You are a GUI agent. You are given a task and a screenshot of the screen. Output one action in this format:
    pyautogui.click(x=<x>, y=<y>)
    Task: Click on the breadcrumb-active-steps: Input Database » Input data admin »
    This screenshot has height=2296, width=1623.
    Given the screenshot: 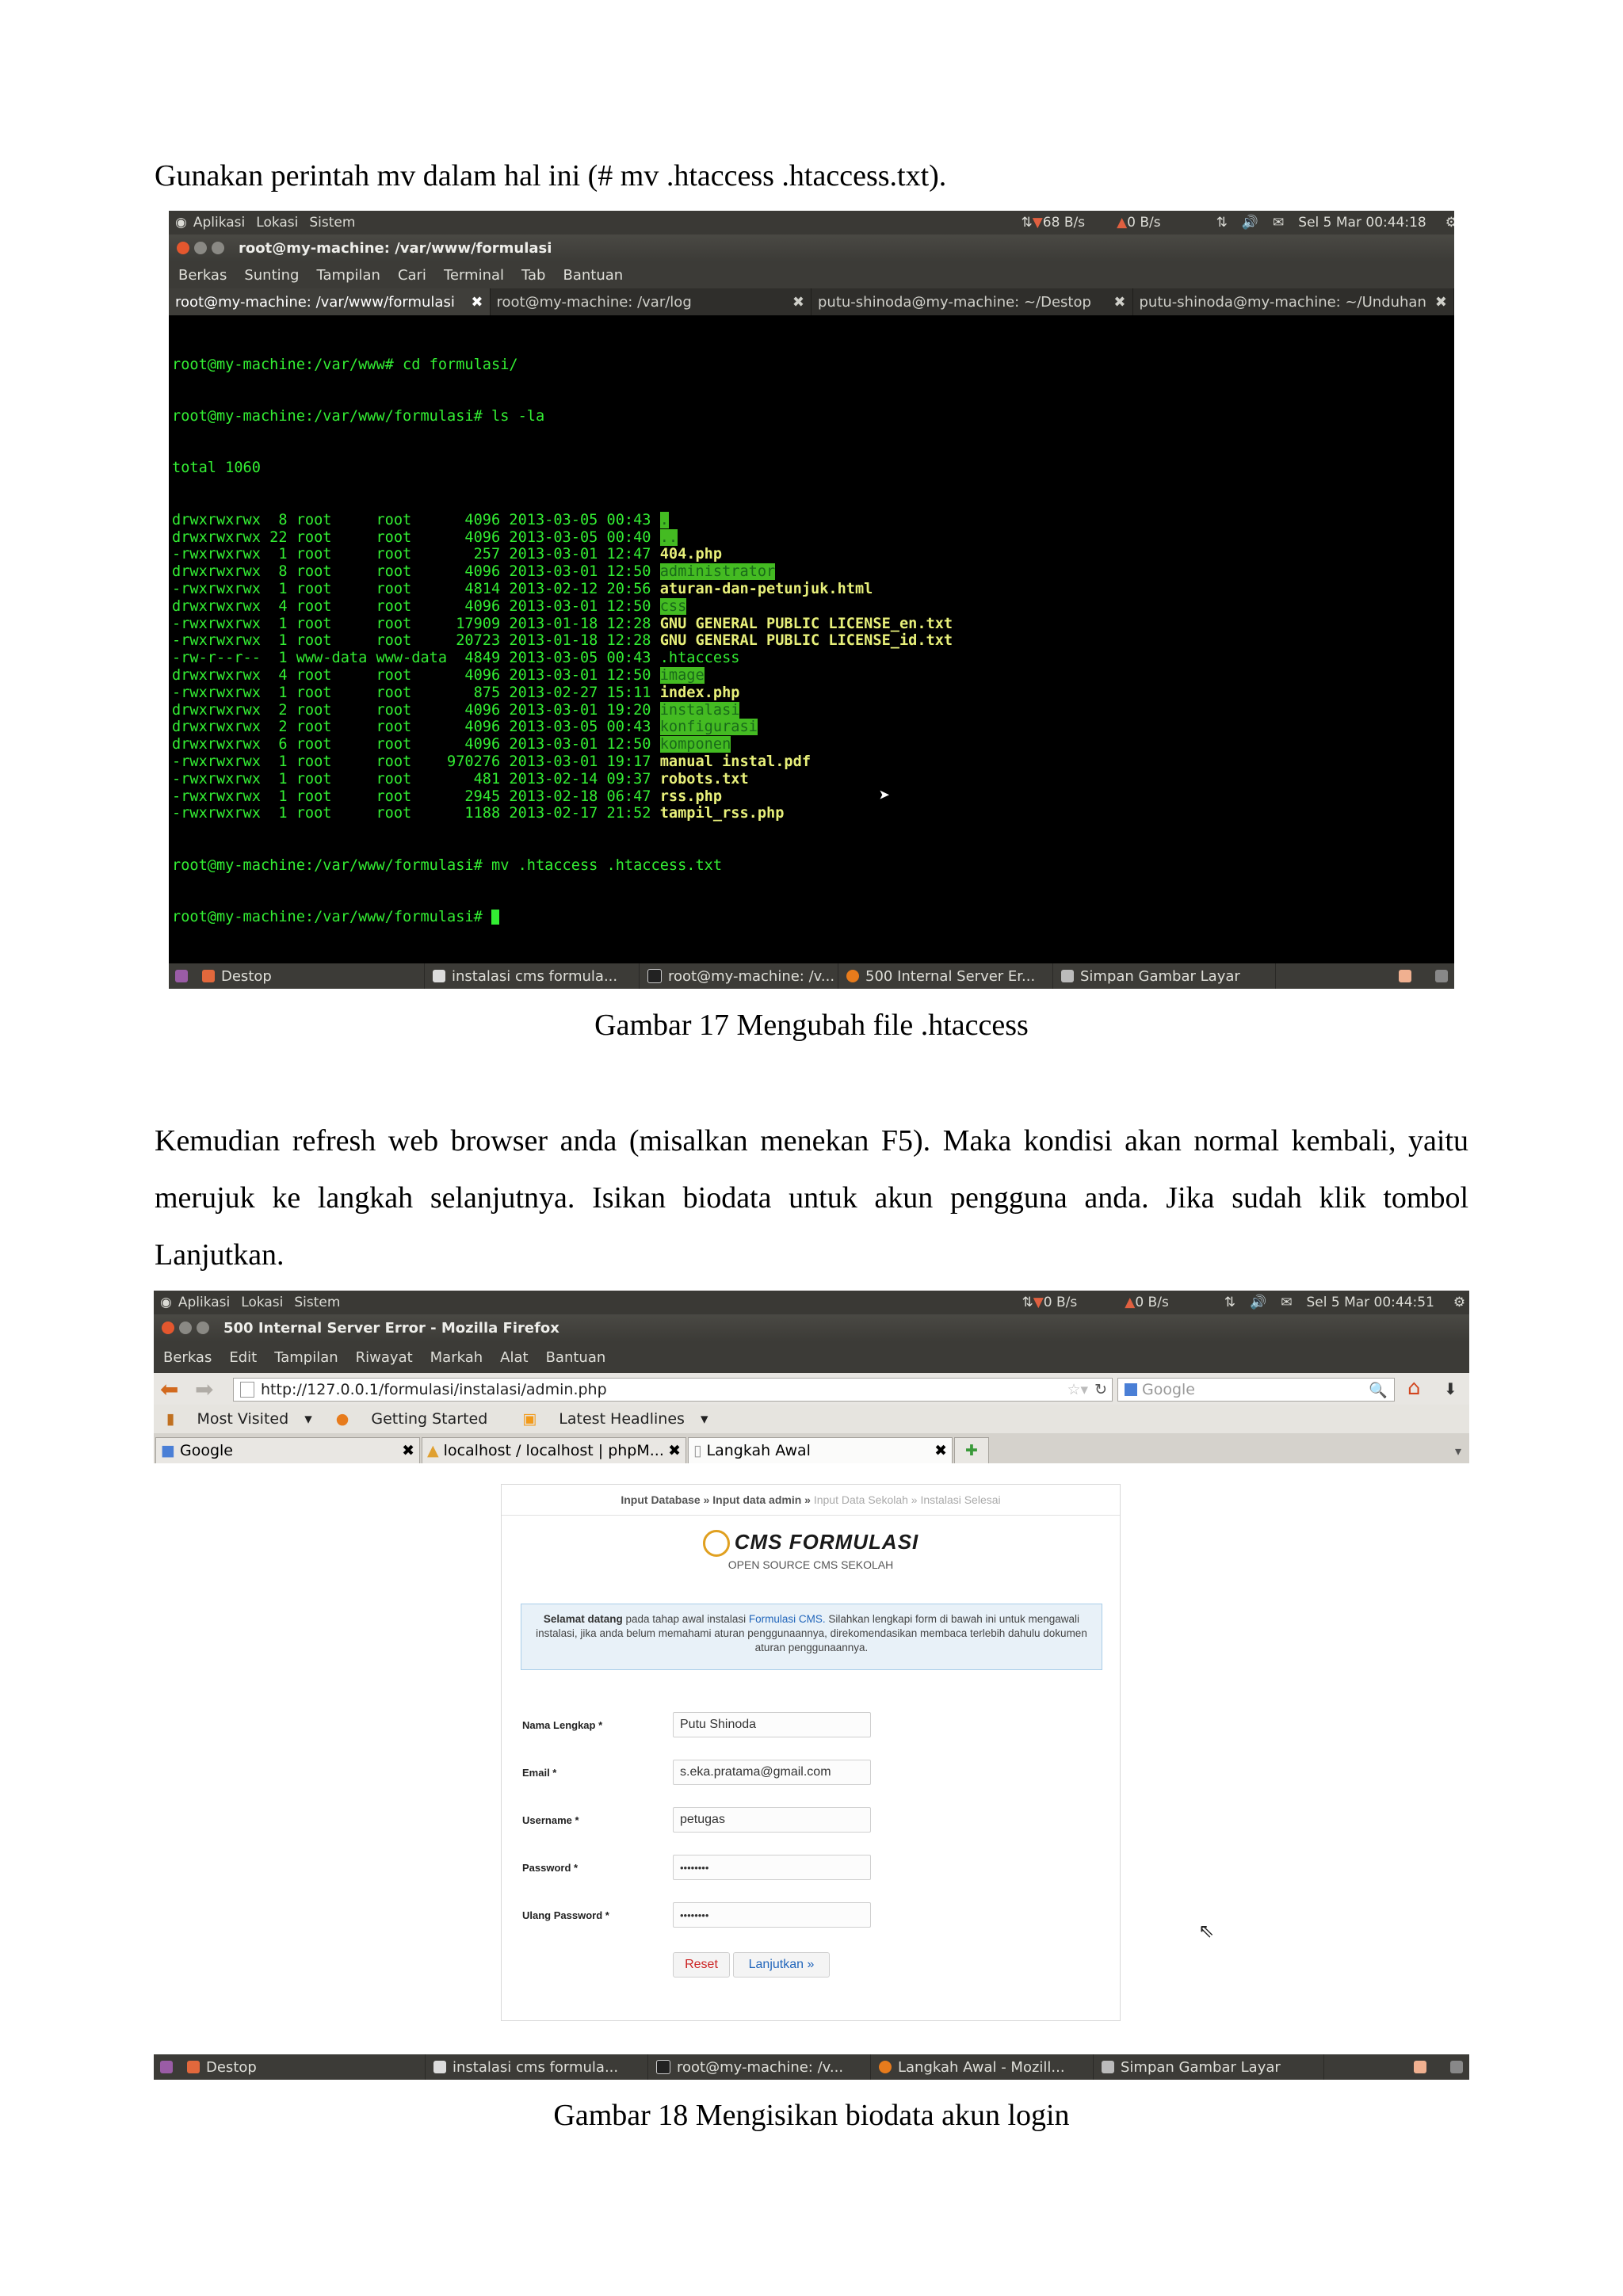 What is the action you would take?
    pyautogui.click(x=716, y=1499)
    